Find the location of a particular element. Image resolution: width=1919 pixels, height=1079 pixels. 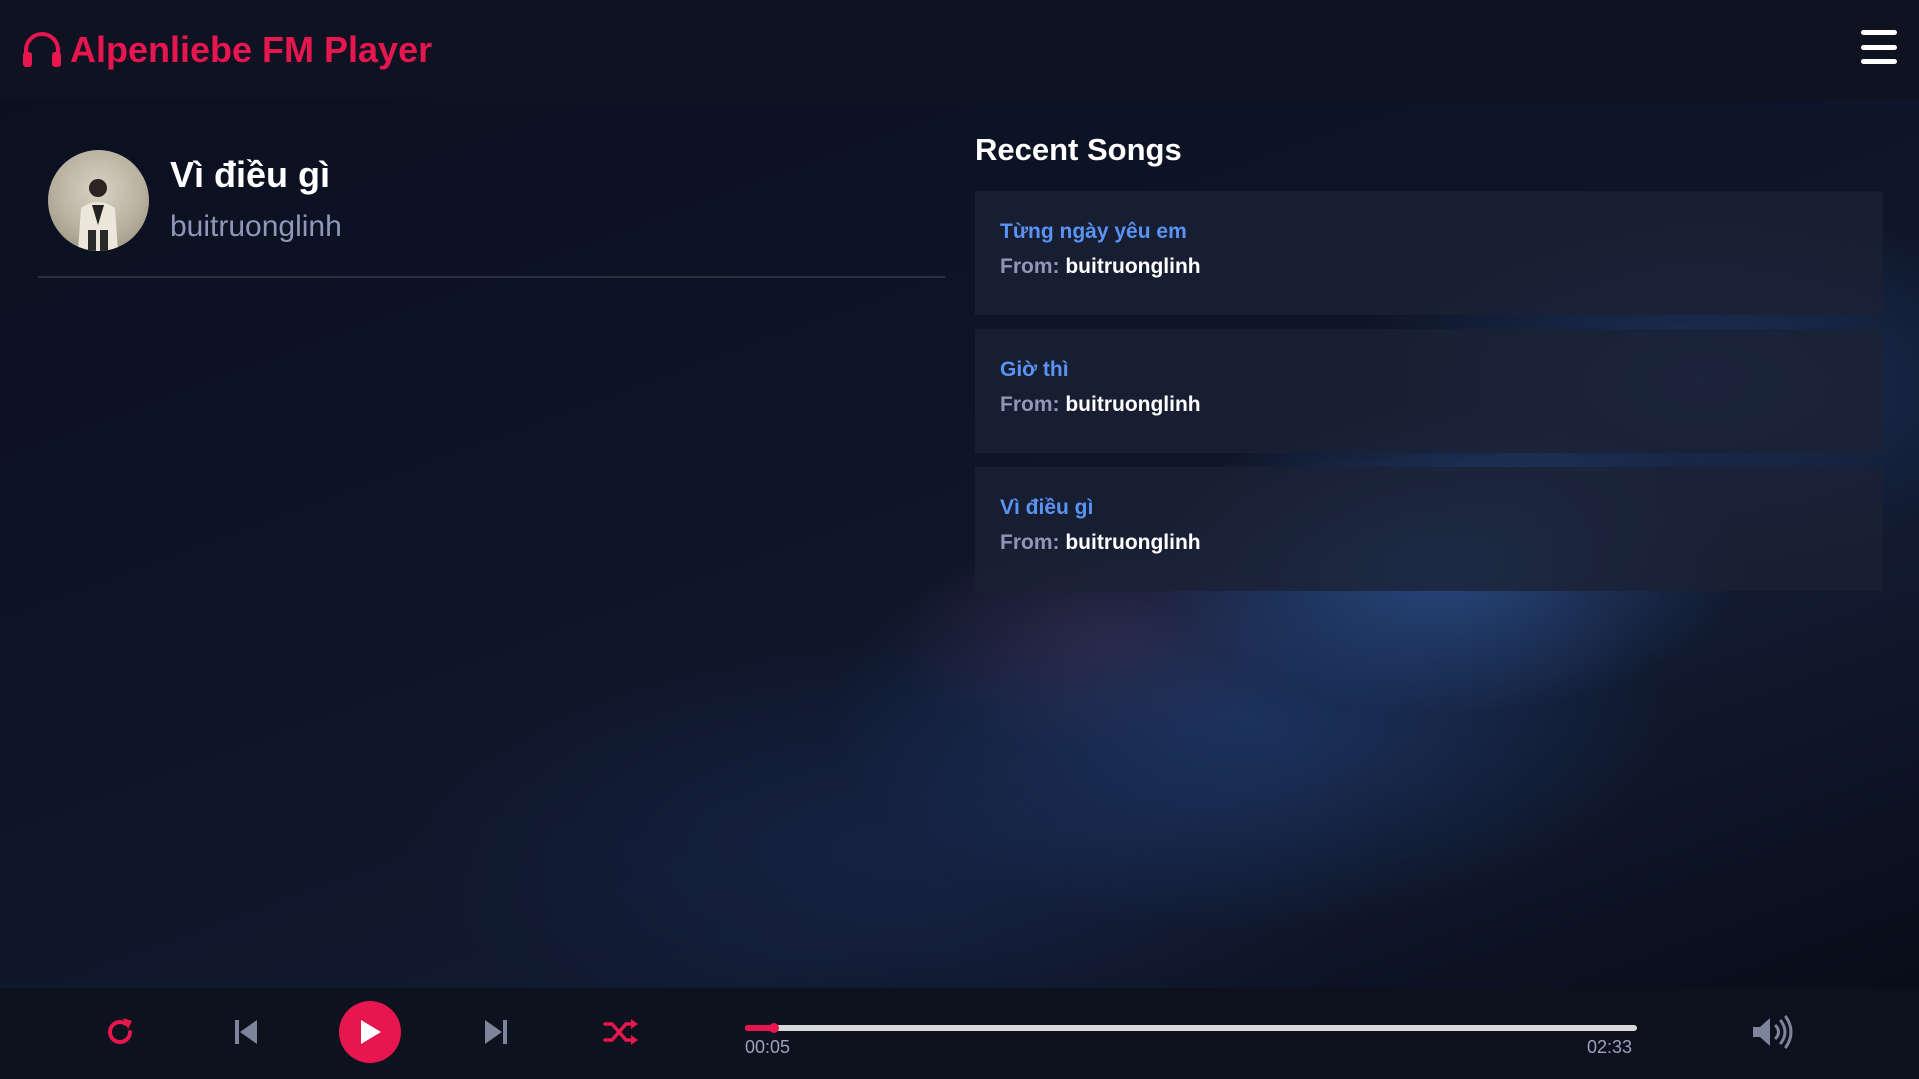

play-button is located at coordinates (370, 1032).